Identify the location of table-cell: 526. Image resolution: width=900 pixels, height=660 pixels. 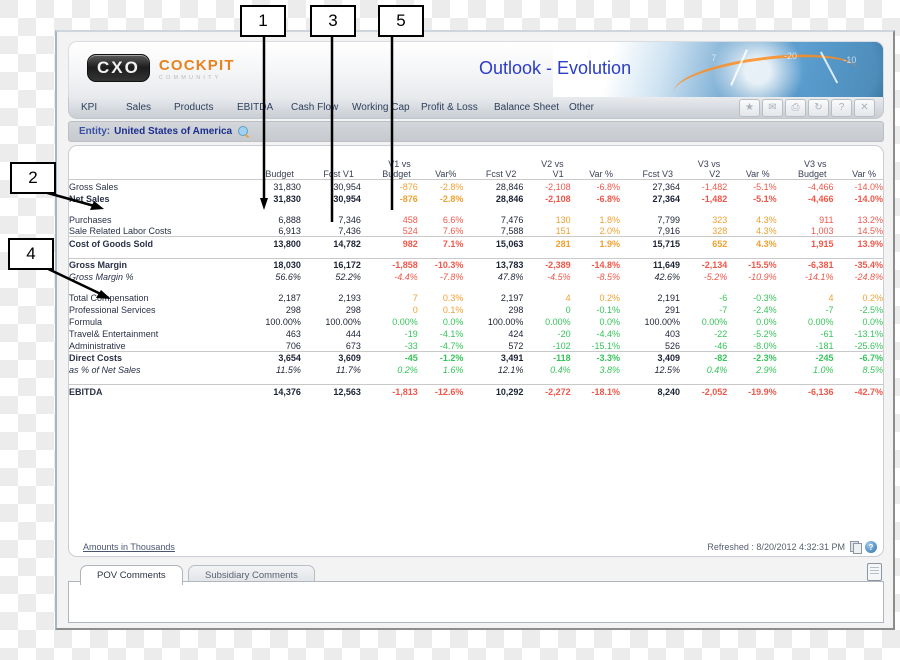
(673, 345).